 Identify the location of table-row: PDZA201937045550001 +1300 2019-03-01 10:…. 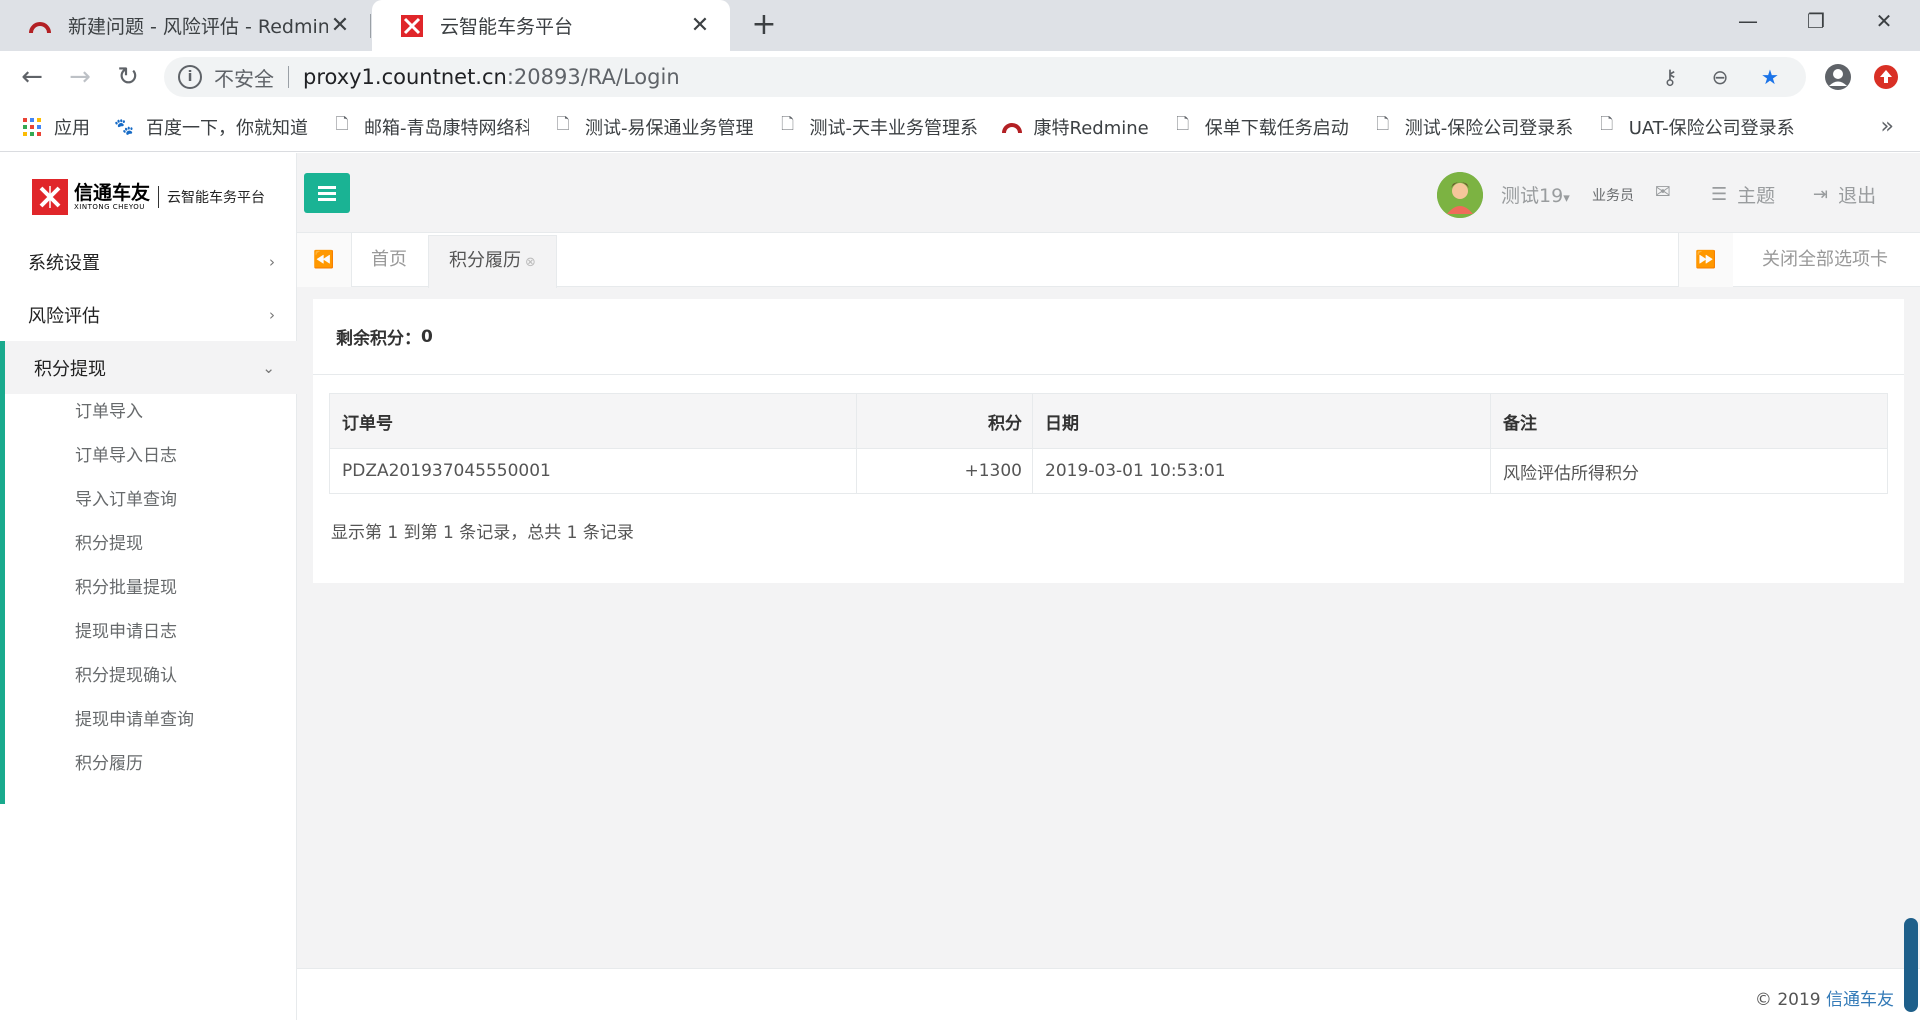
(1108, 471).